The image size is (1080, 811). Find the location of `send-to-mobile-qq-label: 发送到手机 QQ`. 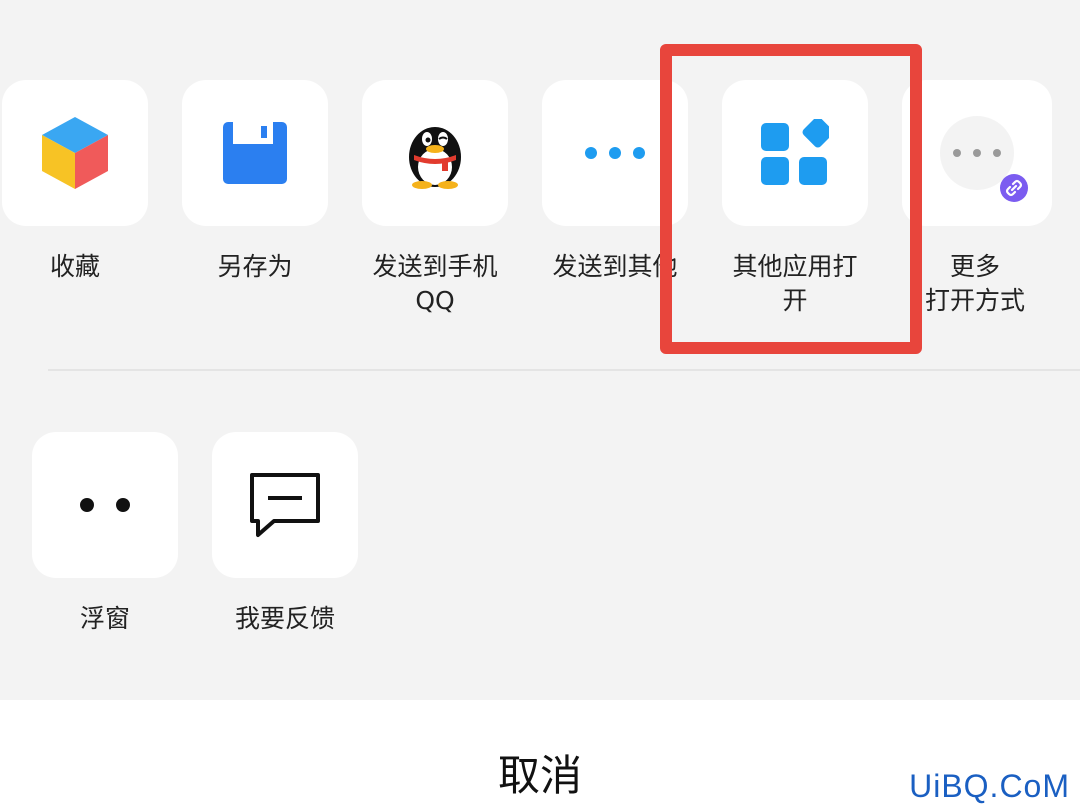

send-to-mobile-qq-label: 发送到手机 QQ is located at coordinates (435, 283).